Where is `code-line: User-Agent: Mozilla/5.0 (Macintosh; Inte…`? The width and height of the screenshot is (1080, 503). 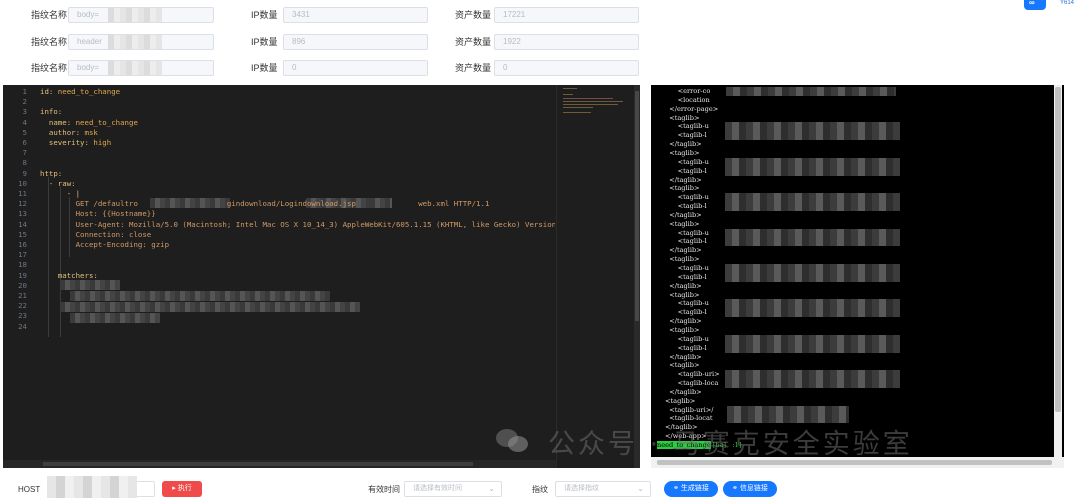 code-line: User-Agent: Mozilla/5.0 (Macintosh; Inte… is located at coordinates (297, 224).